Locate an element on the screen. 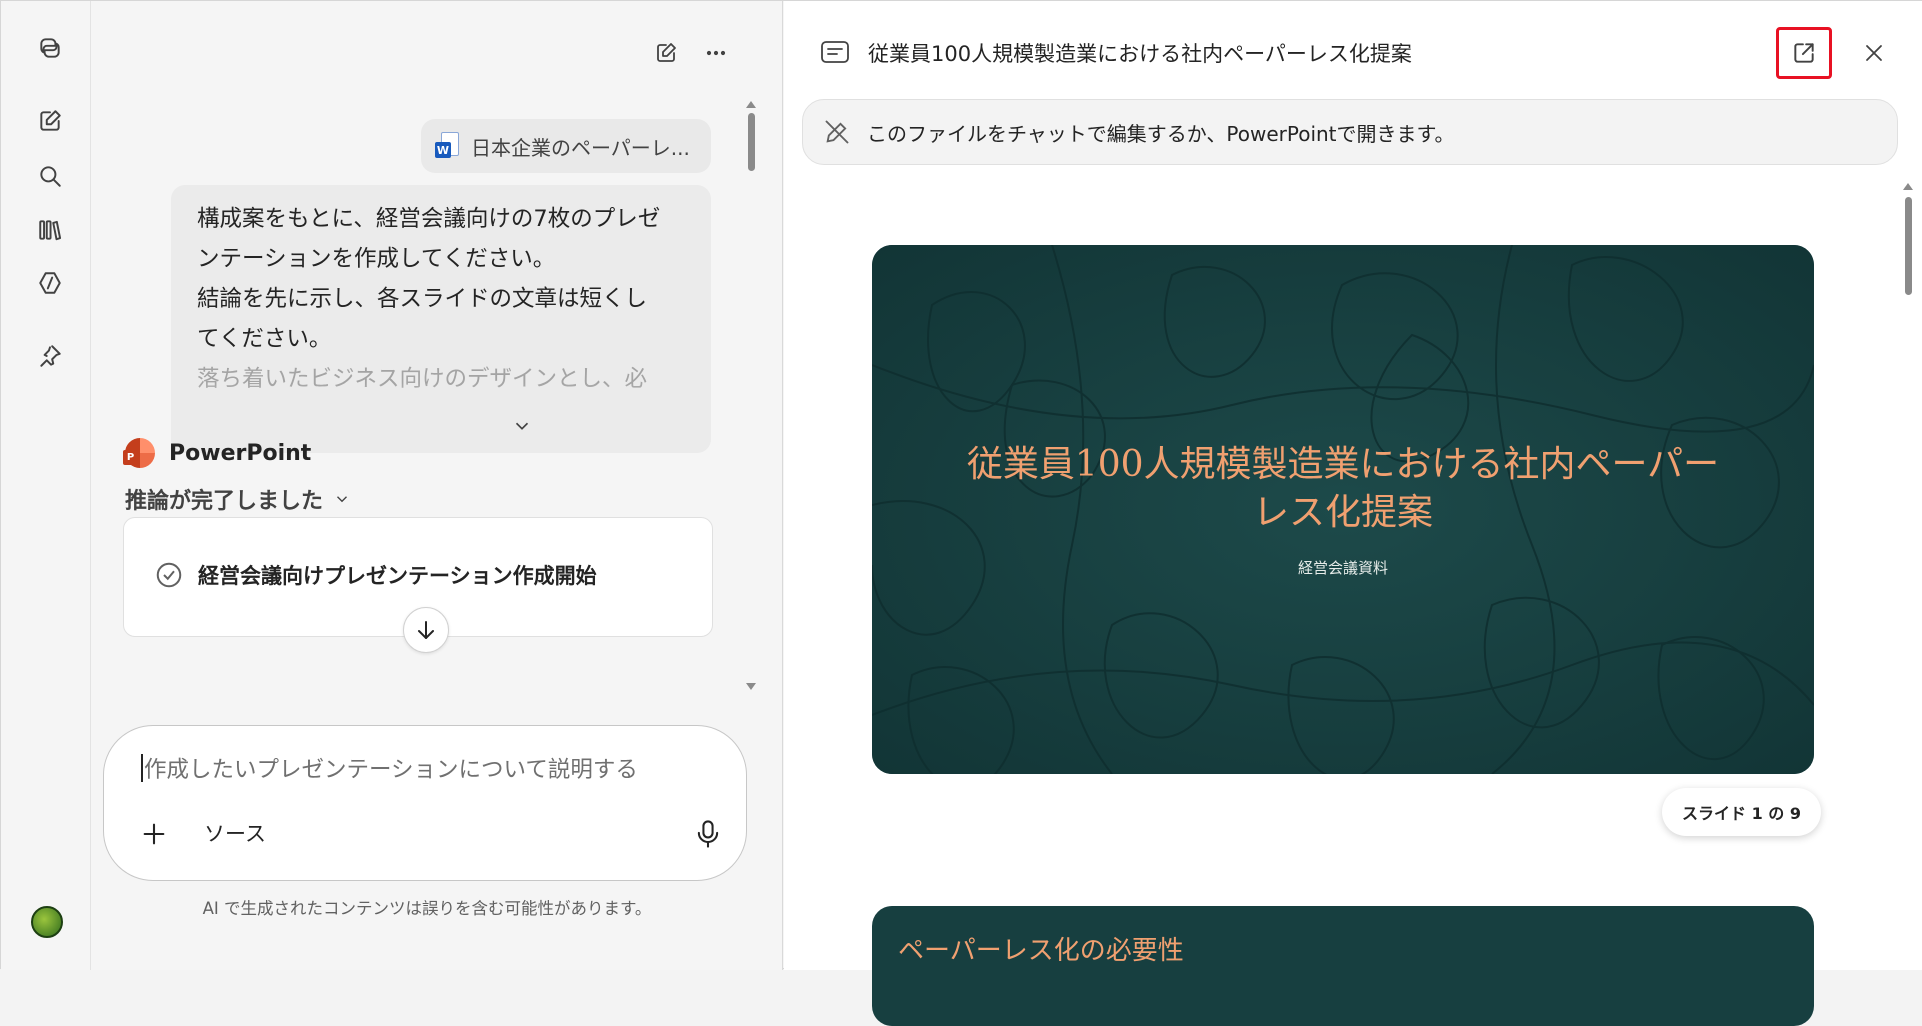  powerpoint-logo-icon: P is located at coordinates (139, 453).